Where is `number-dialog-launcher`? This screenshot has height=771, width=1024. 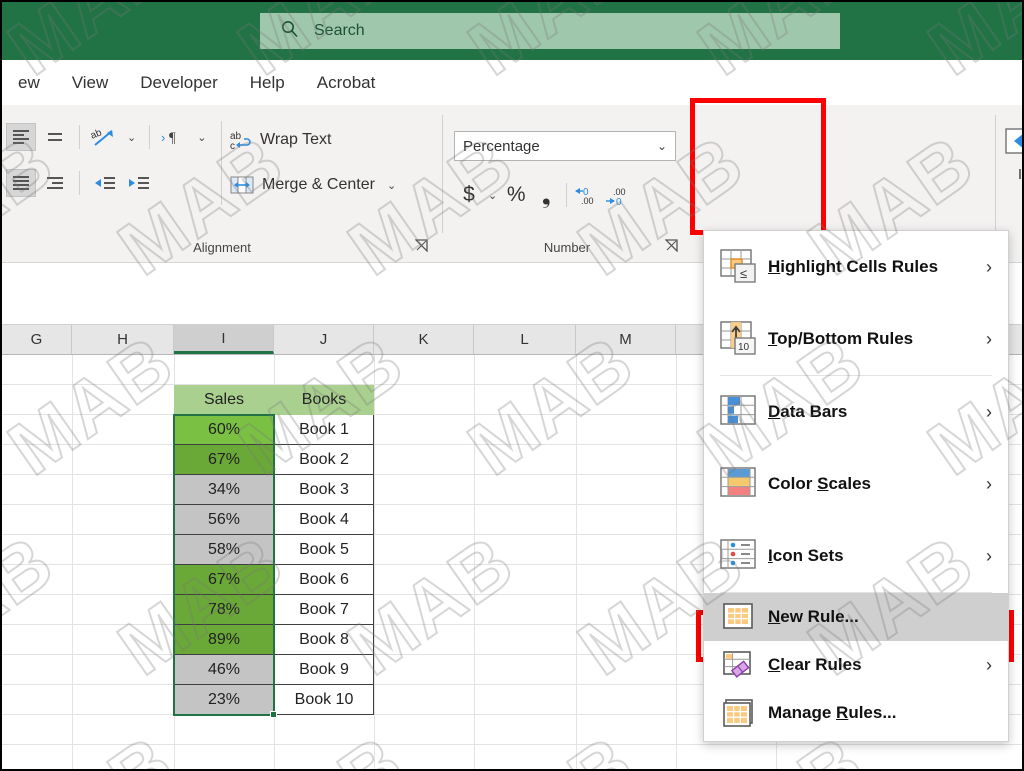
number-dialog-launcher is located at coordinates (671, 247).